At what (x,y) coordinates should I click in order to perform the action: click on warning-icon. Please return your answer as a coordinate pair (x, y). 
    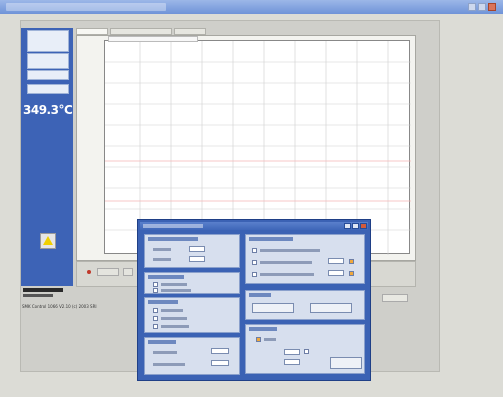
    Looking at the image, I should click on (48, 240).